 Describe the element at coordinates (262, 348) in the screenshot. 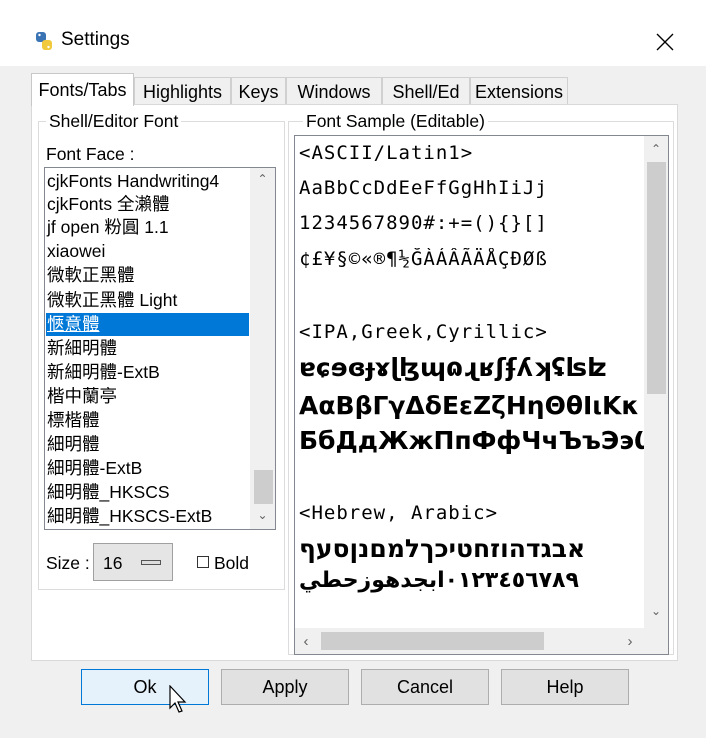

I see `font-list-scrollbar: ⌃ ⌄` at that location.